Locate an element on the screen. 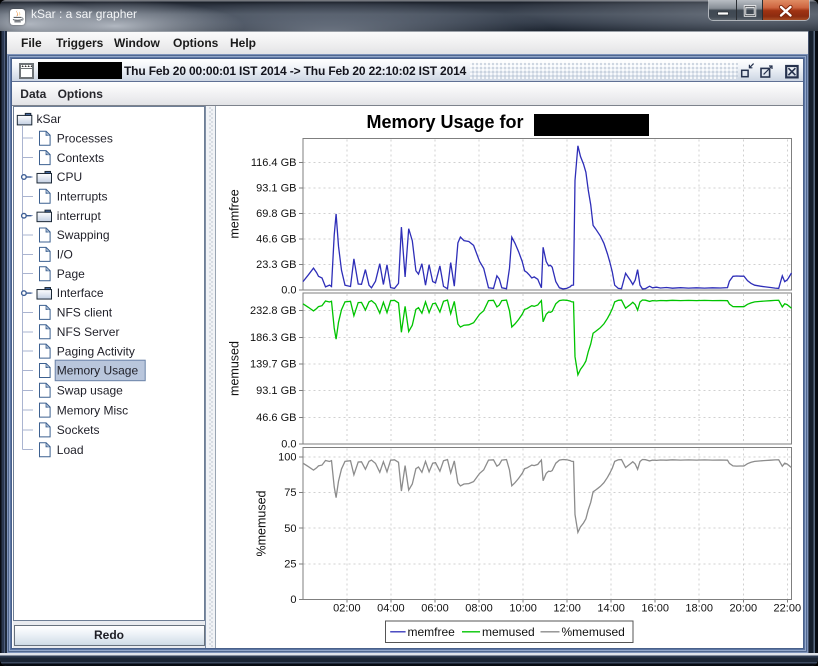  svg-text: 100 is located at coordinates (287, 458).